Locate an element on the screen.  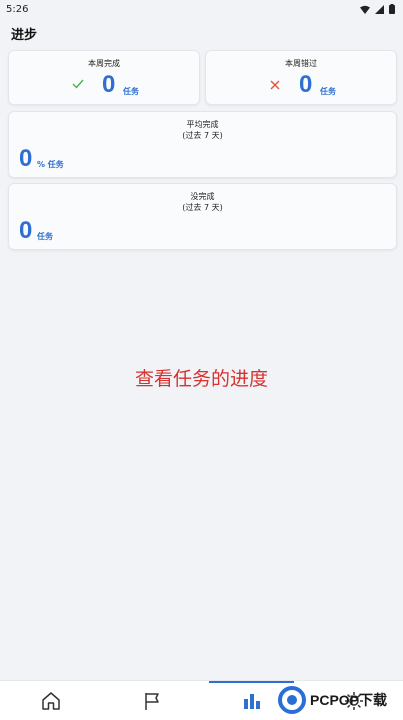
watermark-text: PCPOP下载 is located at coordinates (349, 700).